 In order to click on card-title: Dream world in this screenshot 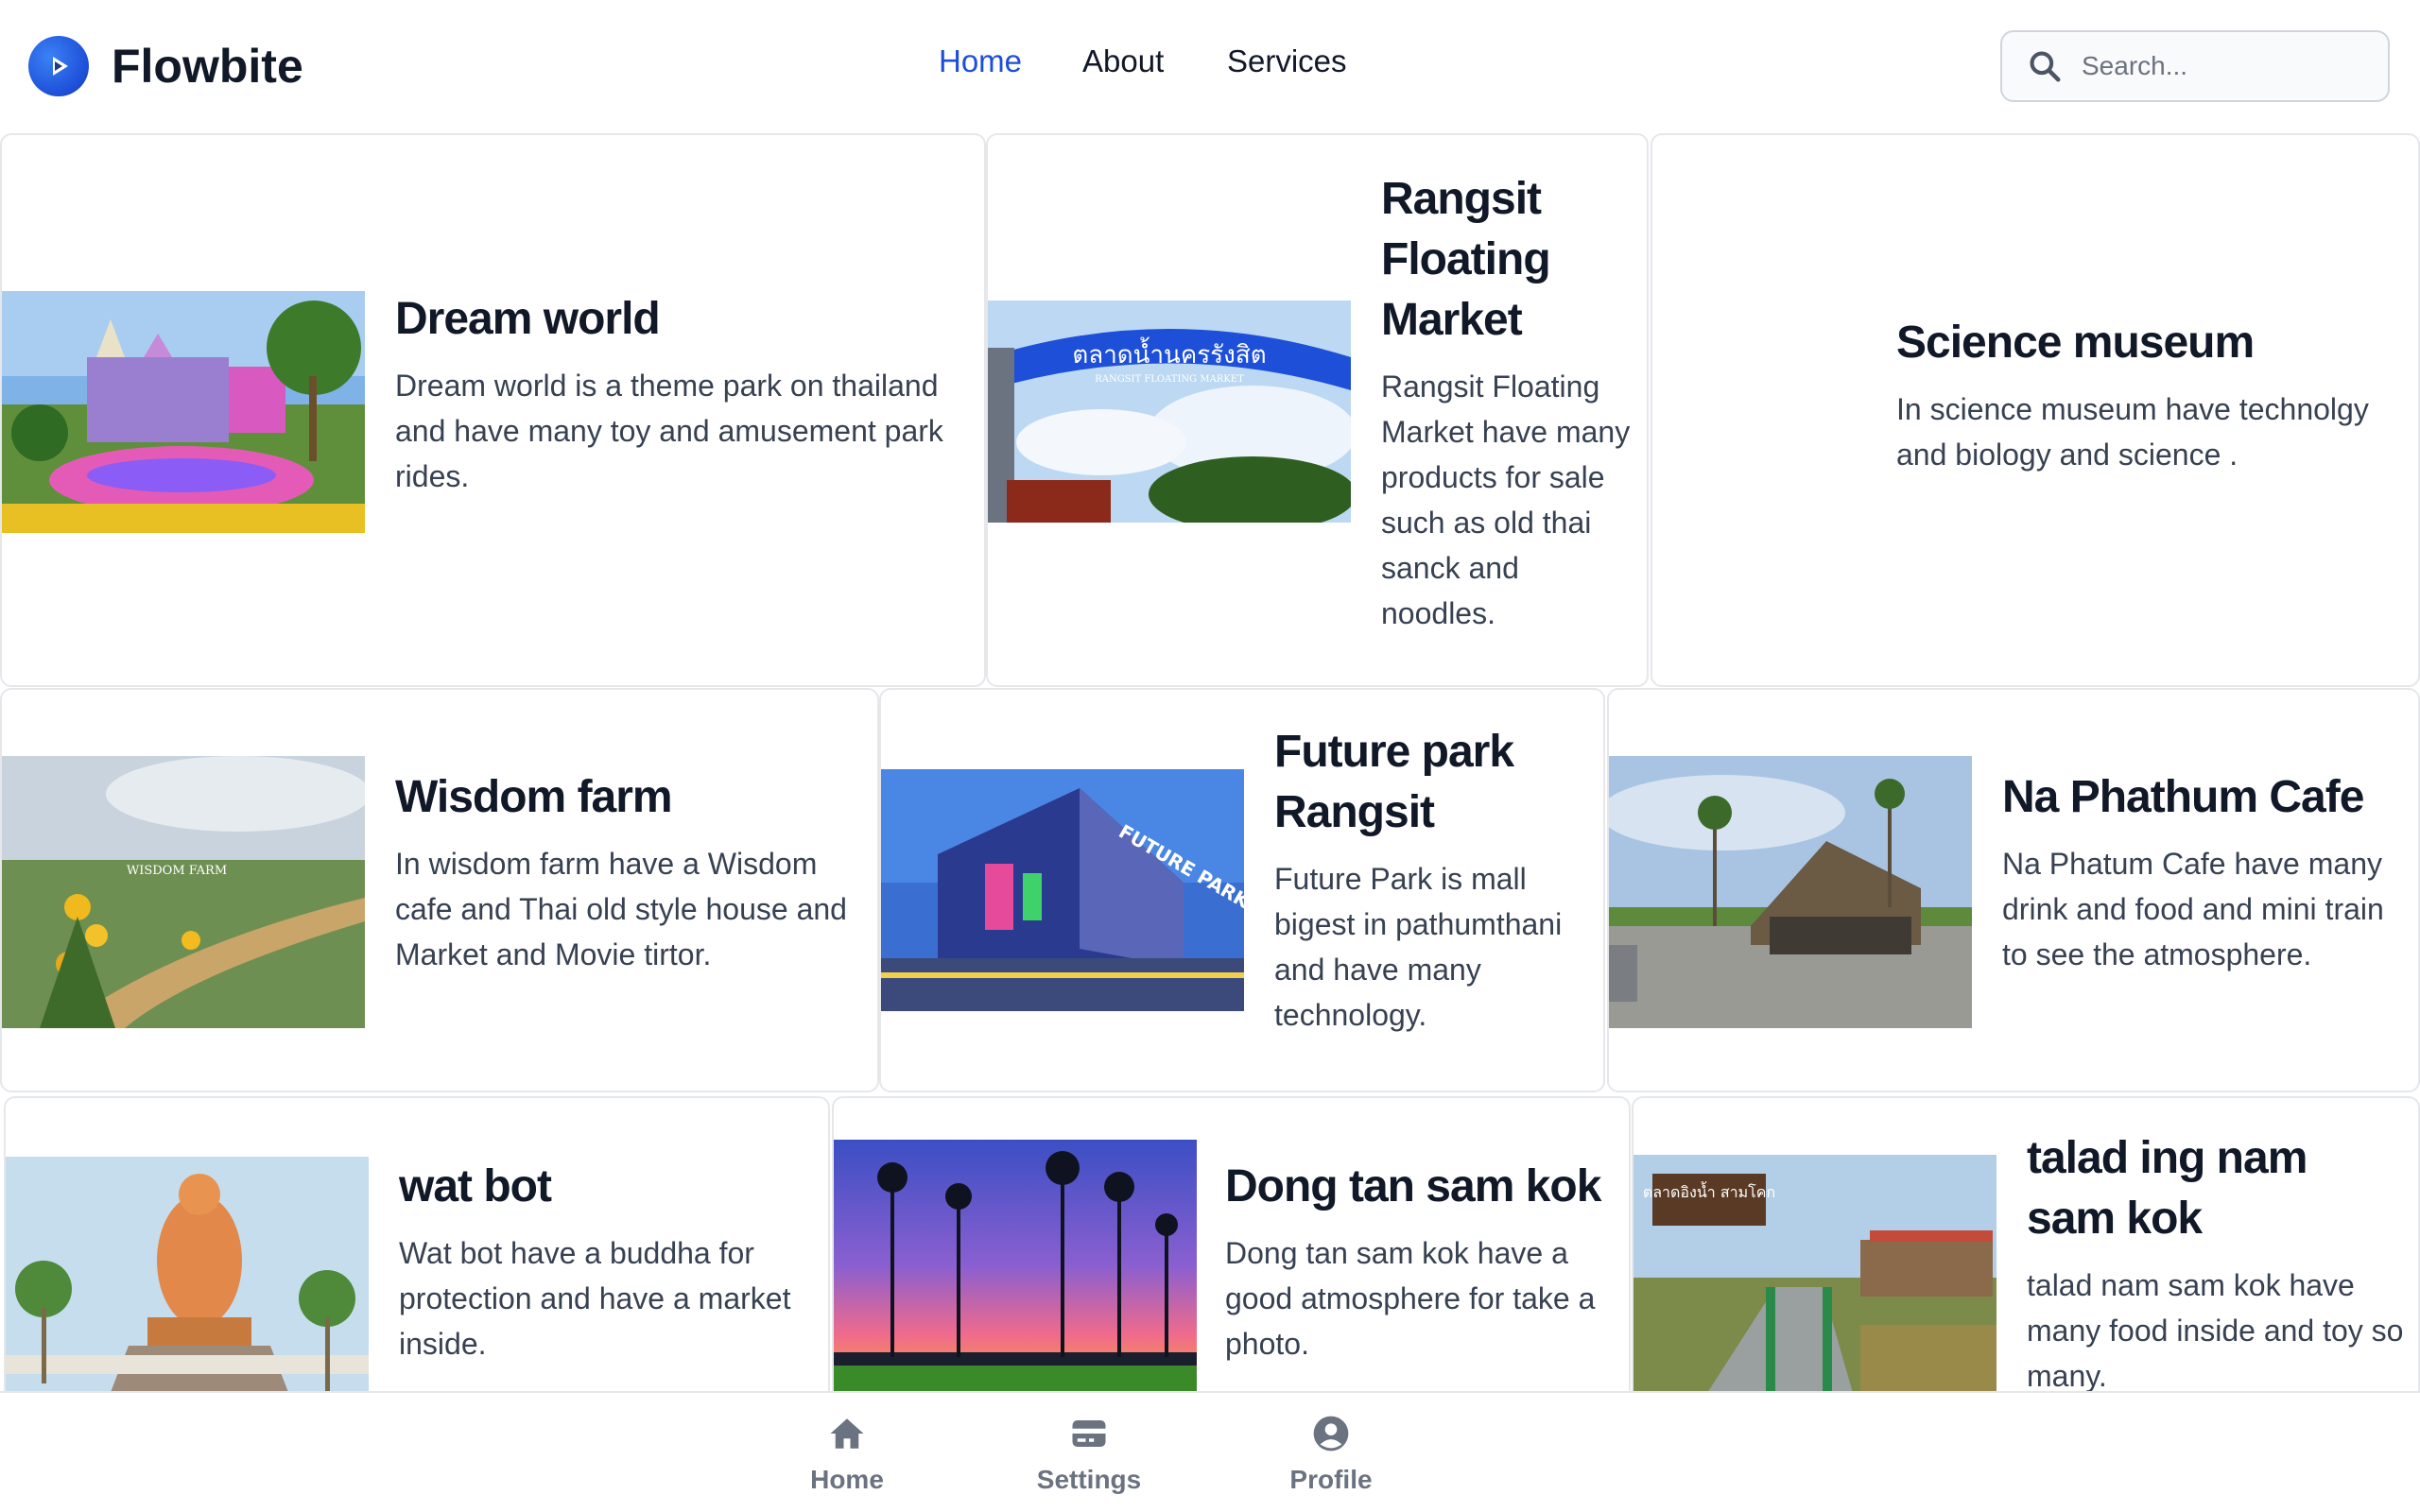, I will do `click(528, 319)`.